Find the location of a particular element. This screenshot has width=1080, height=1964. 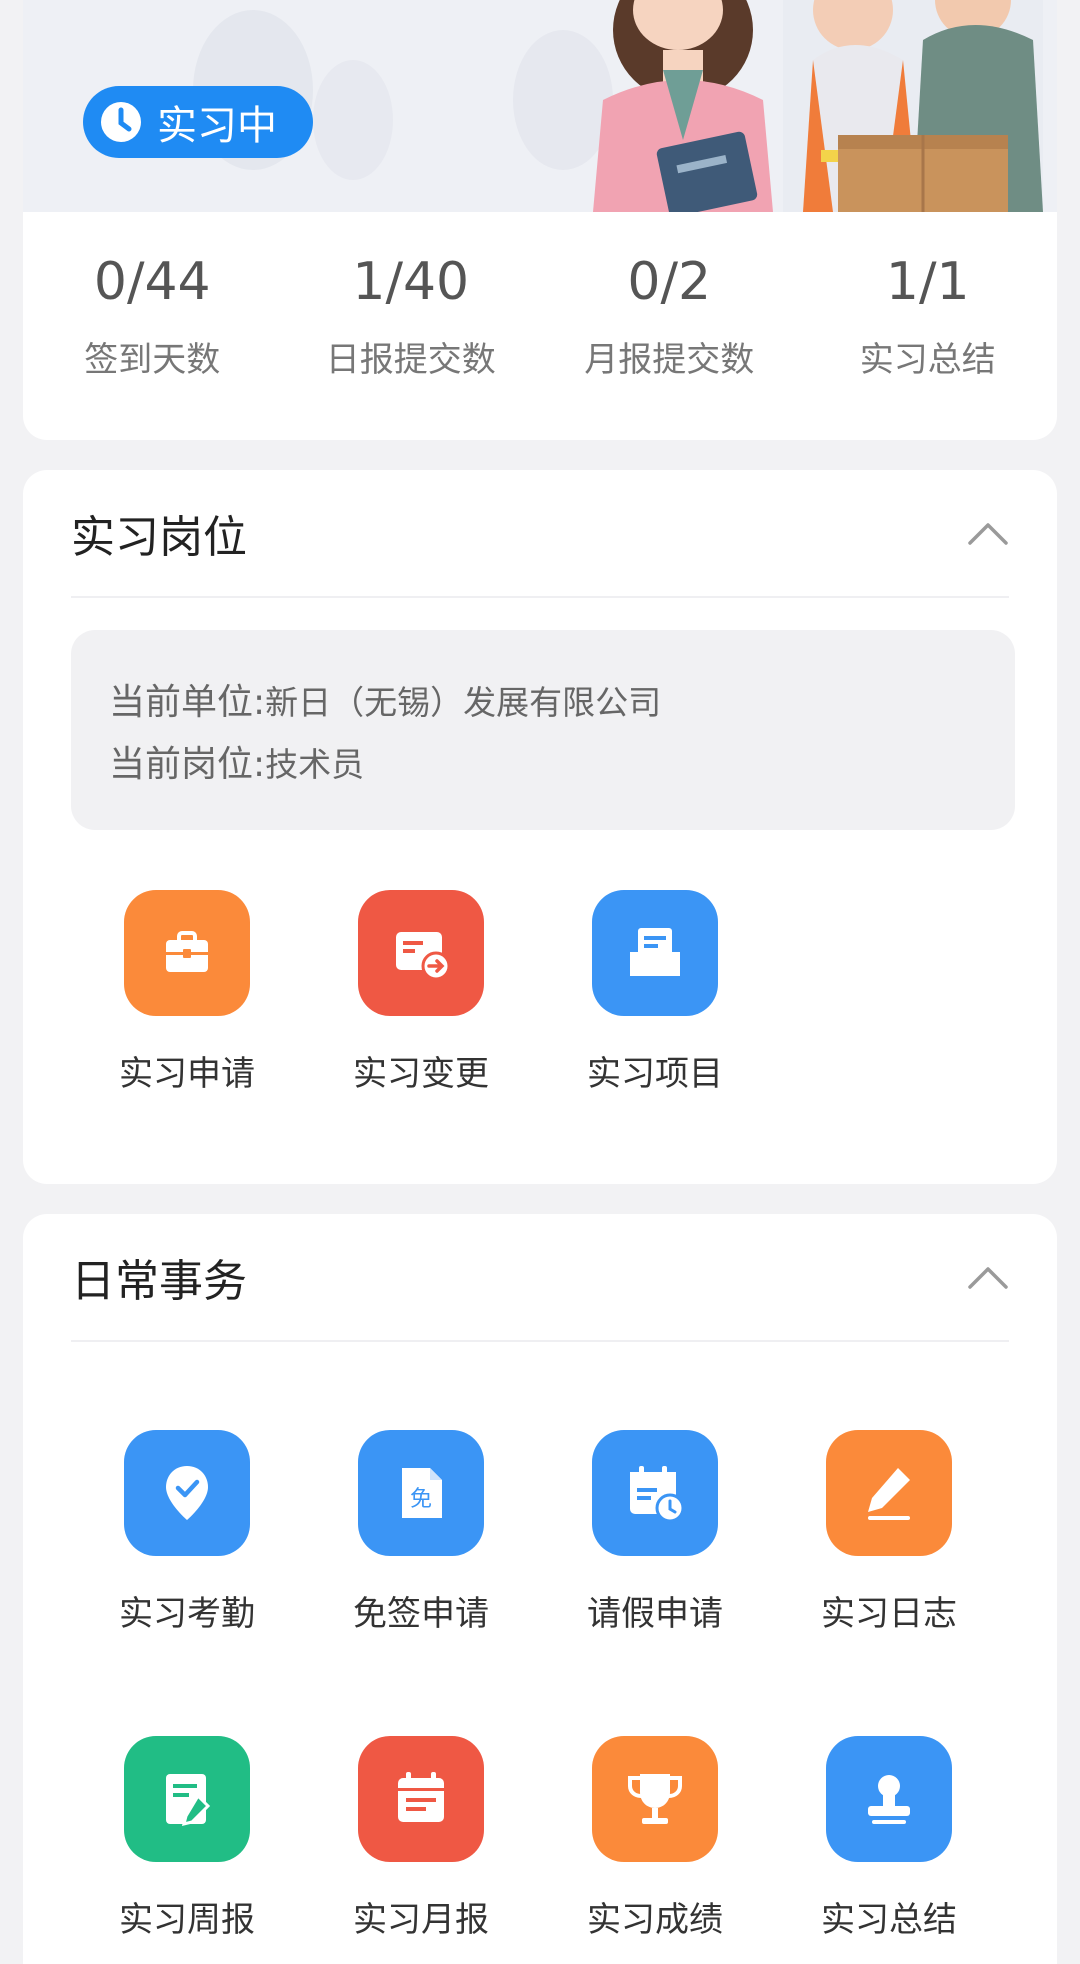

inbox-document-icon is located at coordinates (655, 953).